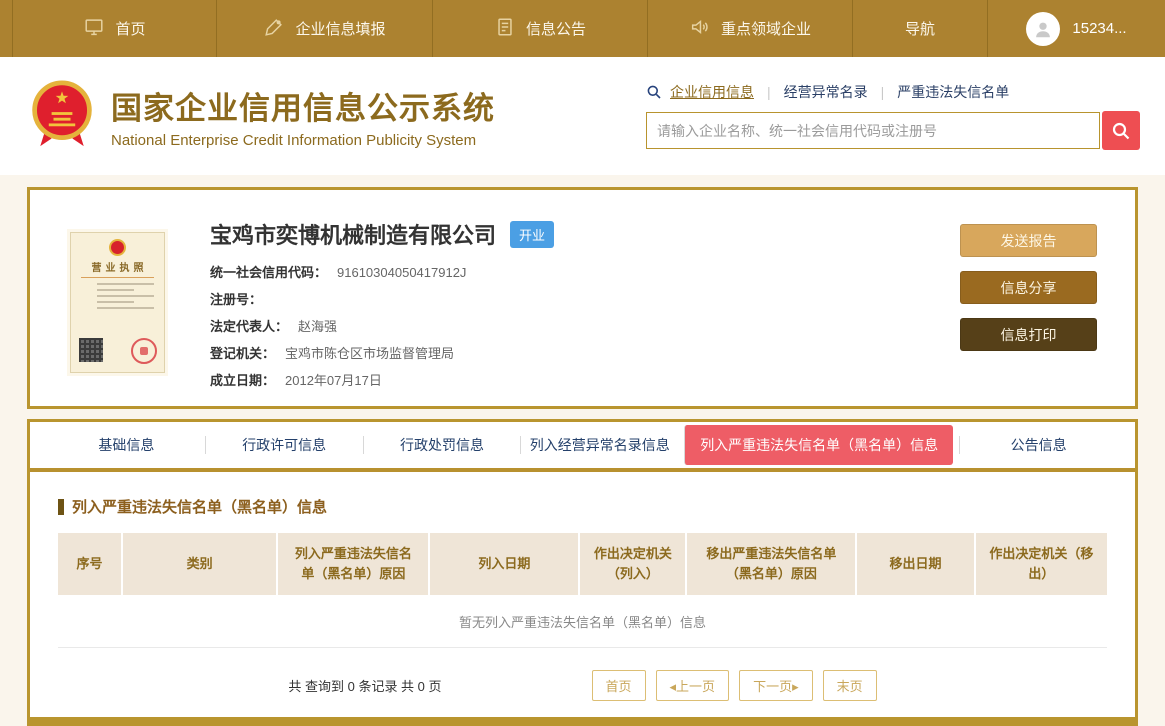 This screenshot has width=1165, height=726. Describe the element at coordinates (953, 92) in the screenshot. I see `search-tab-serious-violations: 严重违法失信名单` at that location.